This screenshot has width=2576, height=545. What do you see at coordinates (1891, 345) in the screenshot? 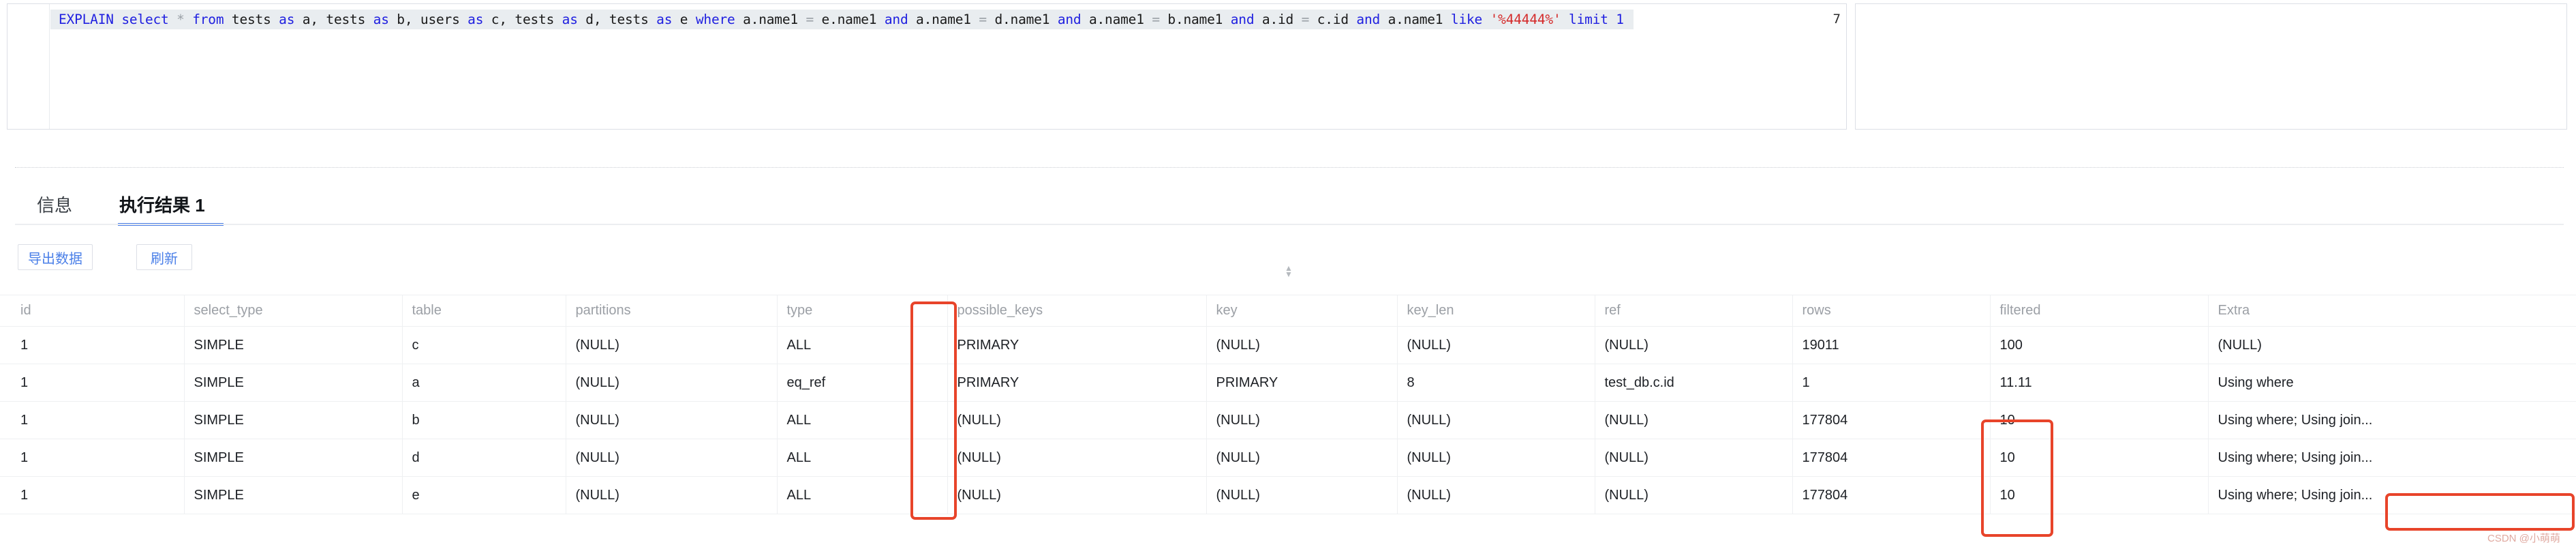
I see `cell-rows: 19011` at bounding box center [1891, 345].